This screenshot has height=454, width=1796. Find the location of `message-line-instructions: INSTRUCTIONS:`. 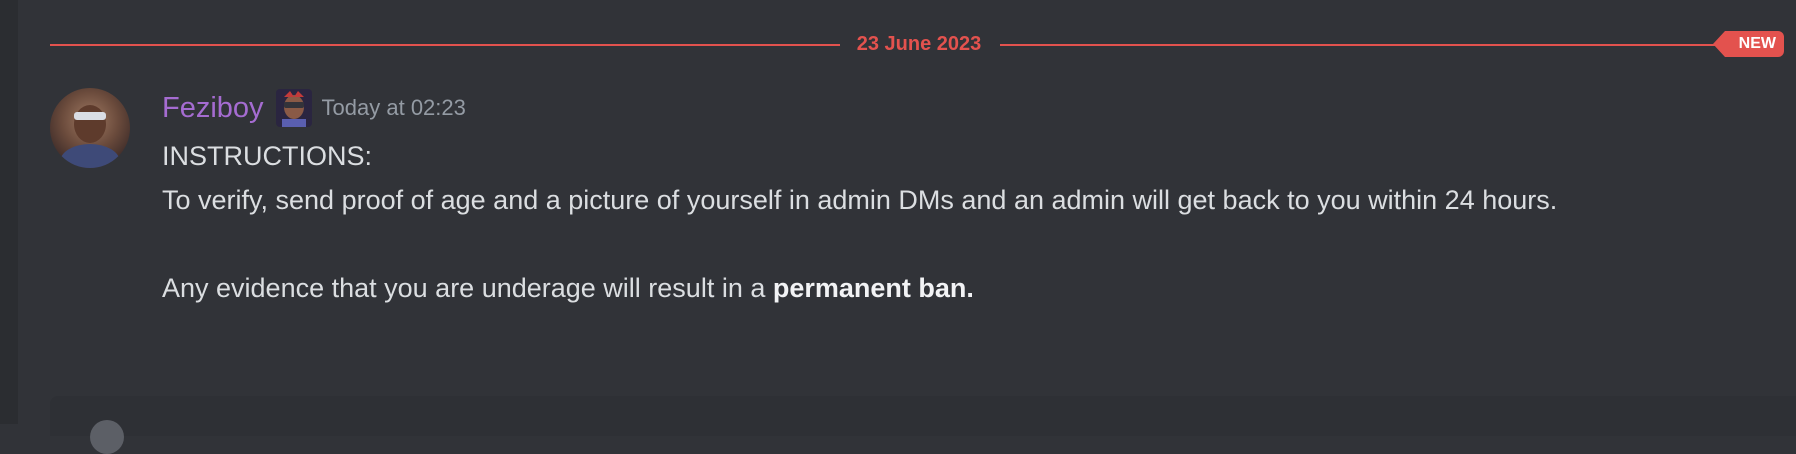

message-line-instructions: INSTRUCTIONS: is located at coordinates (267, 156).